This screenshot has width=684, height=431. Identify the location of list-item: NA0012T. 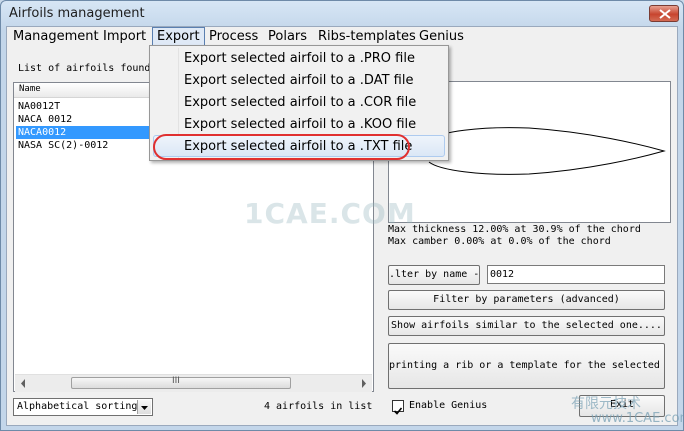
(39, 106).